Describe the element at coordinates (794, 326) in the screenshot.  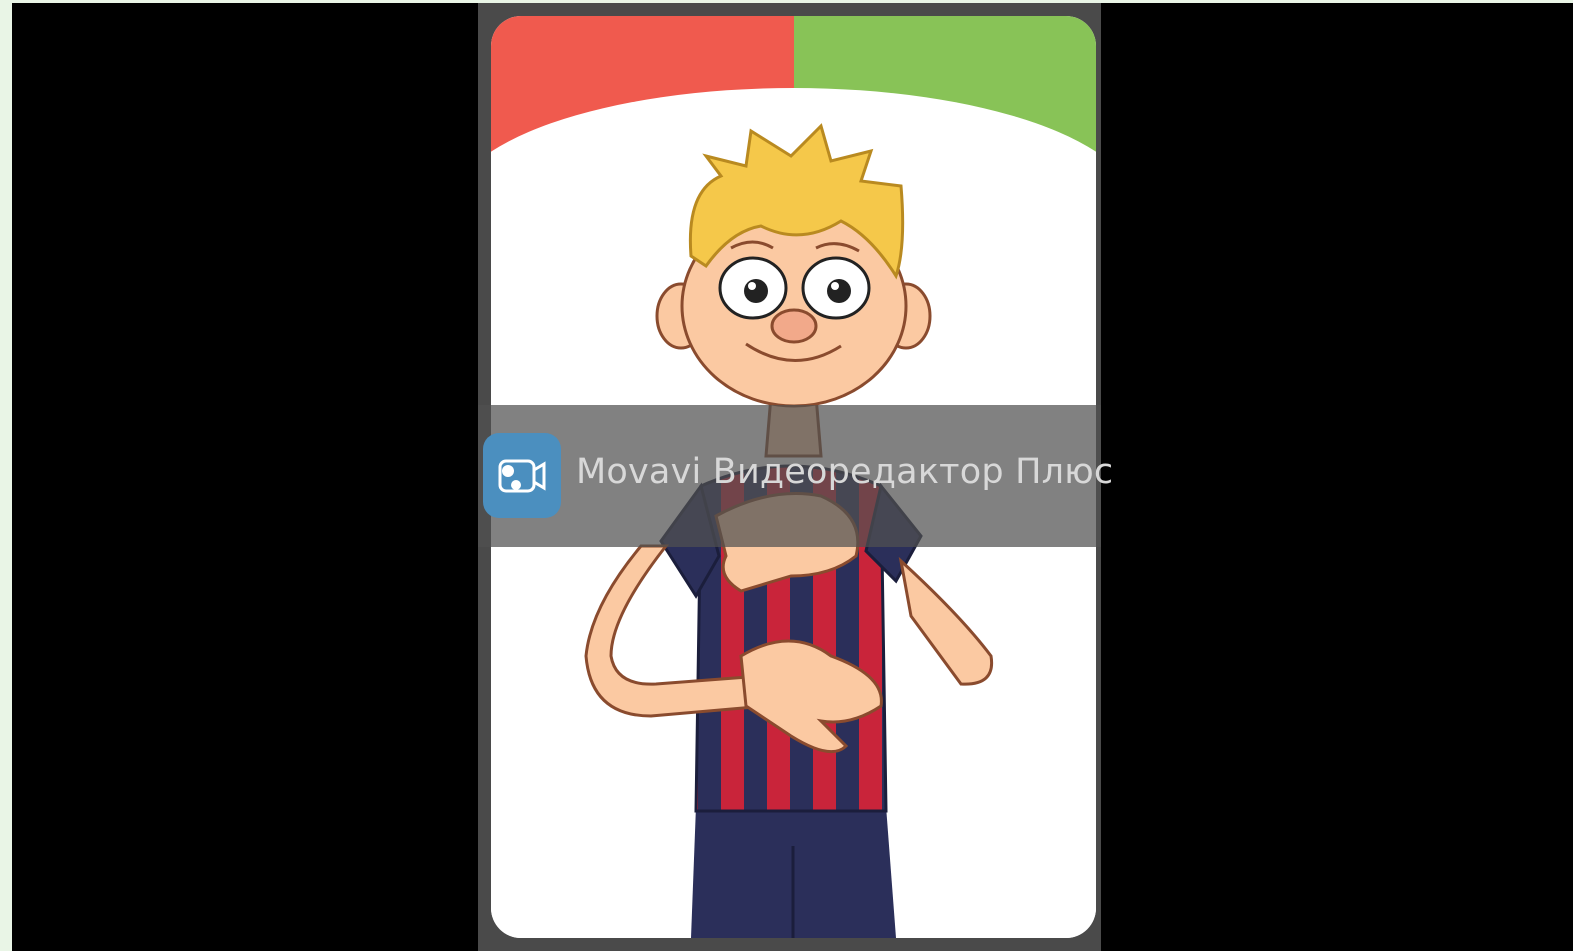
I see `nose` at that location.